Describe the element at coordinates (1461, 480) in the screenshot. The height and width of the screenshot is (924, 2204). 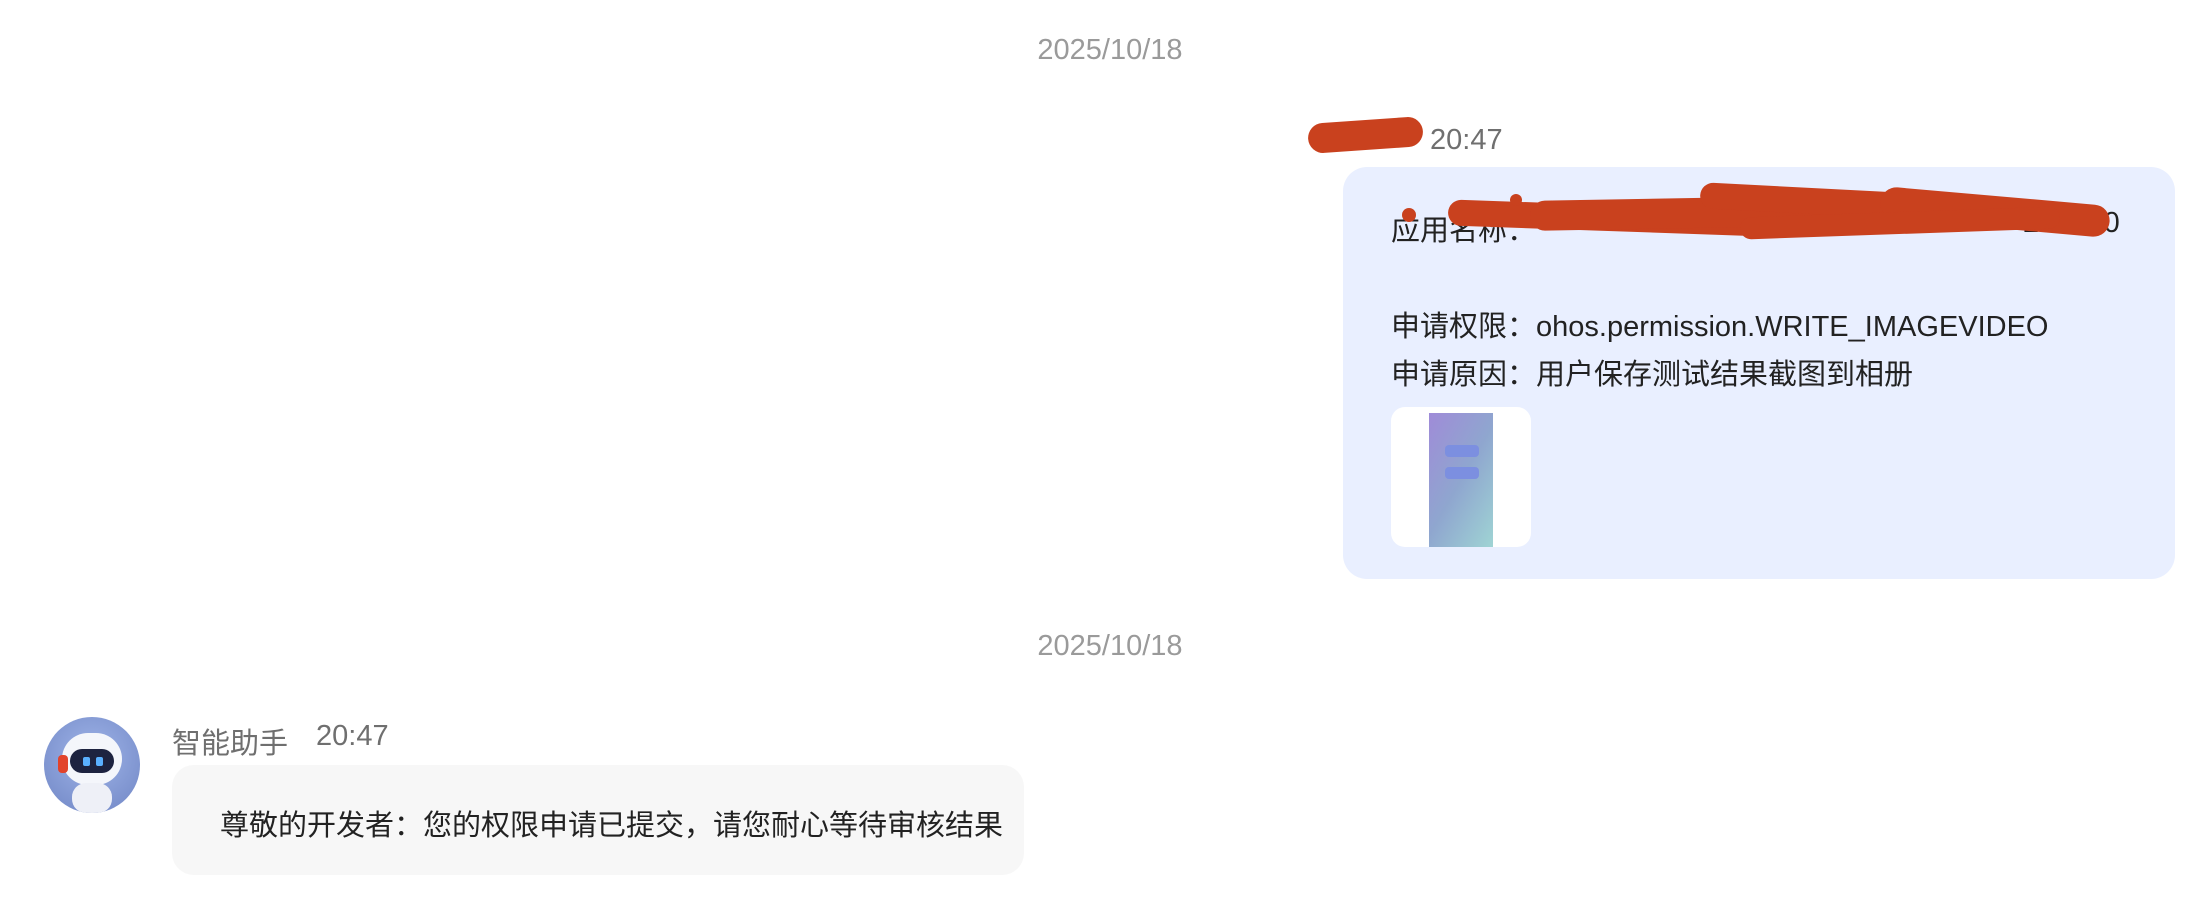
I see `screenshot-image` at that location.